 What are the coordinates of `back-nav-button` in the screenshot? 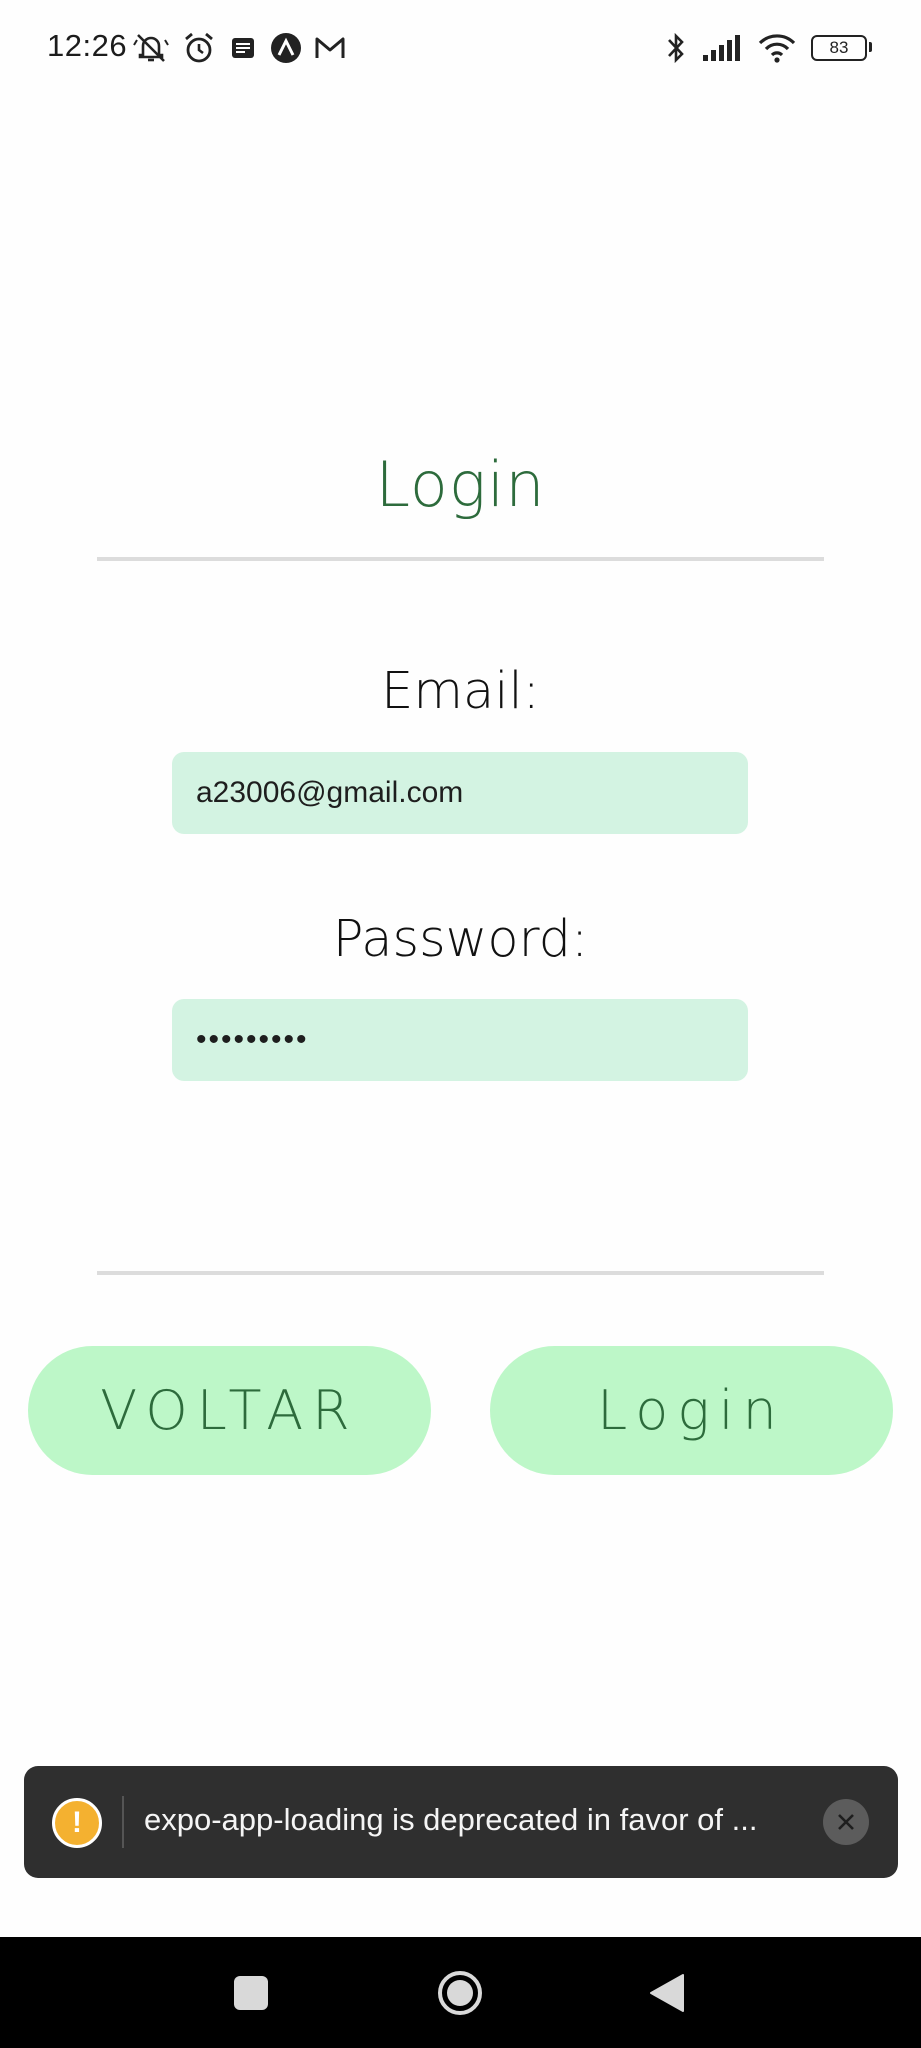 It's located at (667, 1992).